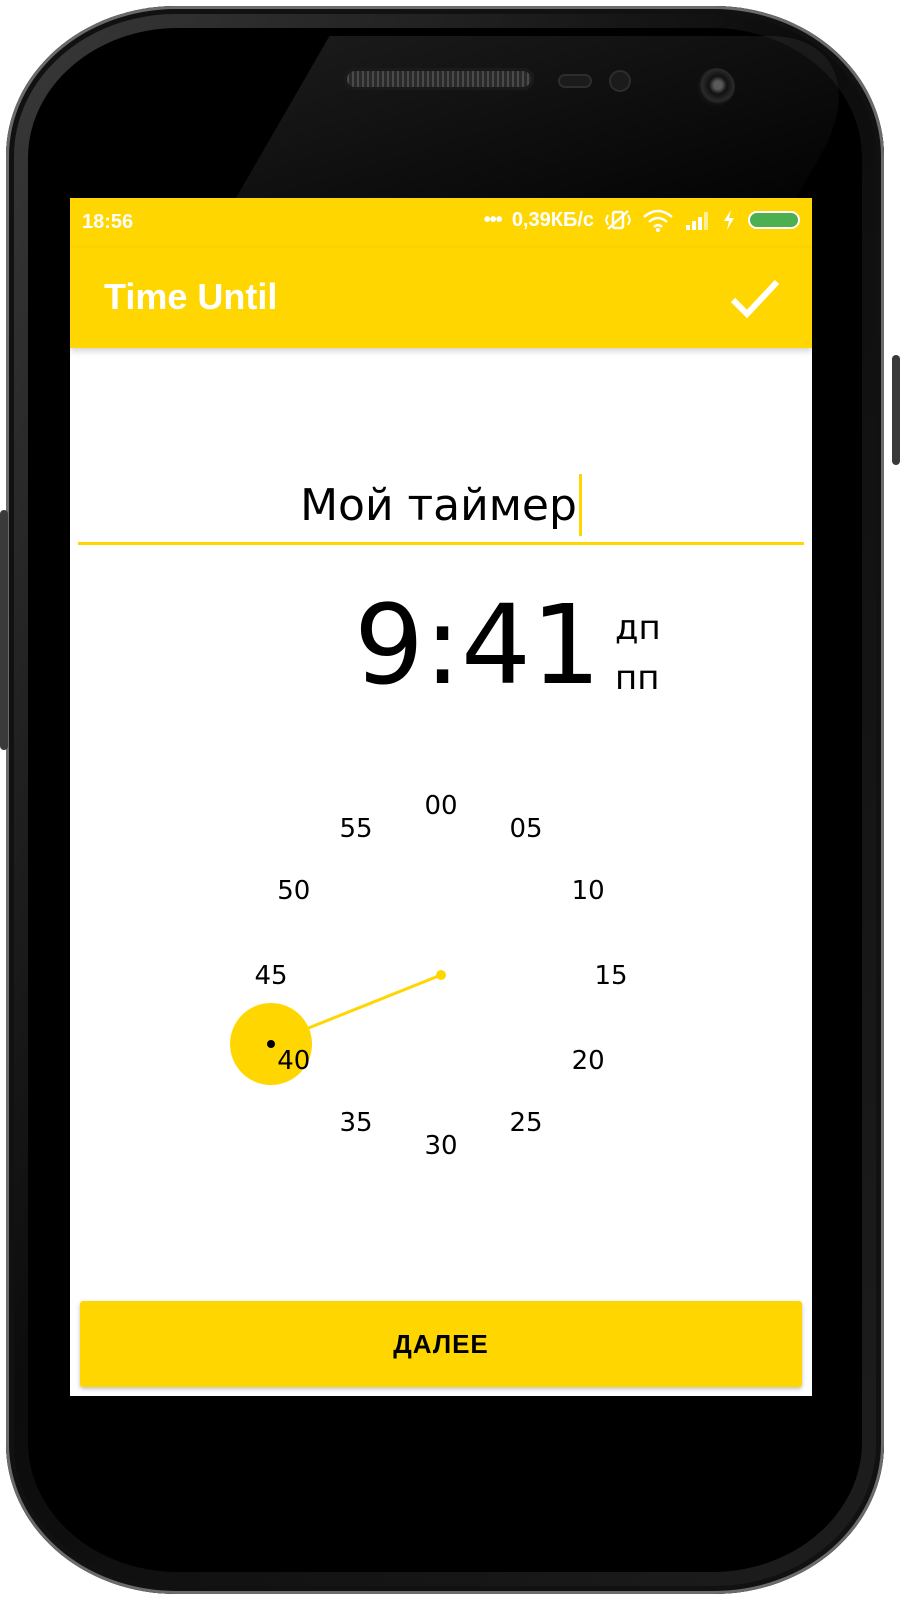 This screenshot has width=900, height=1600. Describe the element at coordinates (293, 891) in the screenshot. I see `clock-number-50: 50` at that location.